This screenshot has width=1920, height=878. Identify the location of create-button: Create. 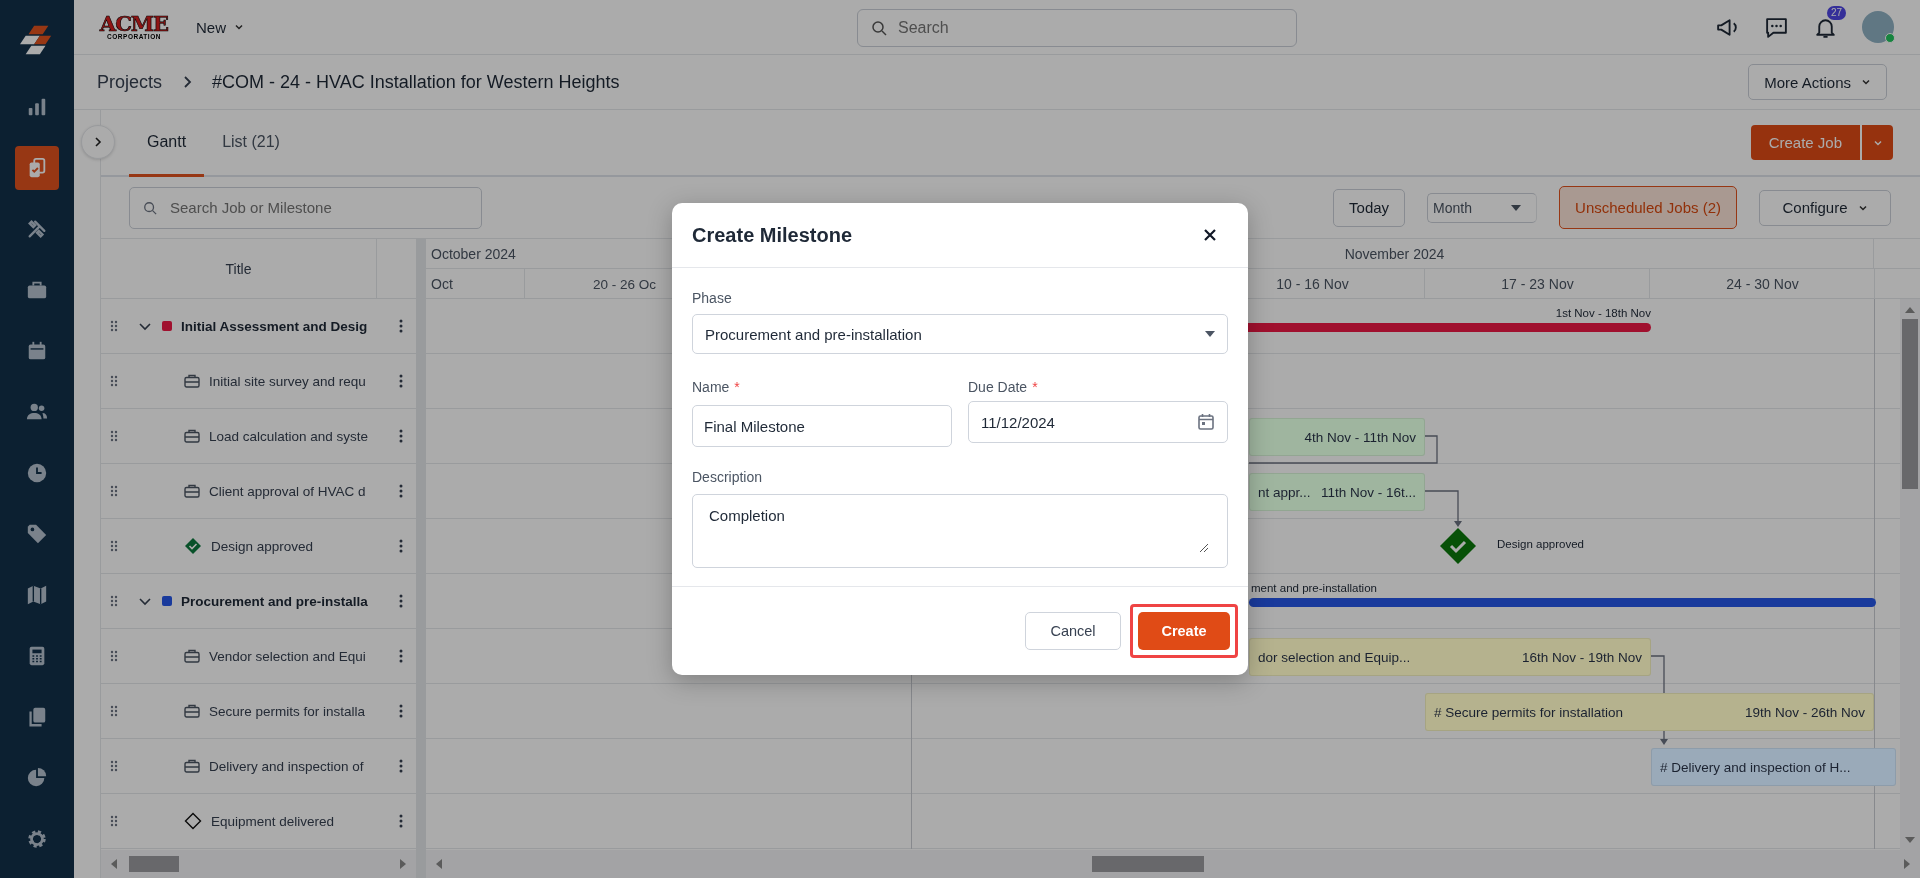
(1184, 631).